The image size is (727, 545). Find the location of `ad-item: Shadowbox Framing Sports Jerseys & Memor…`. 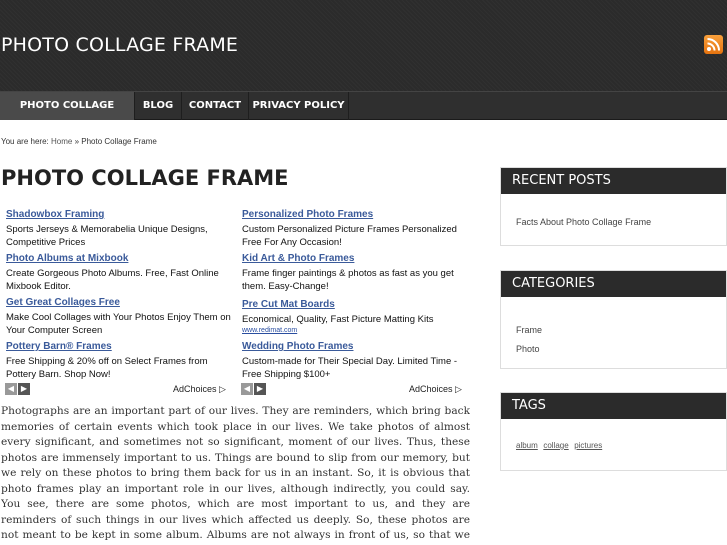

ad-item: Shadowbox Framing Sports Jerseys & Memor… is located at coordinates (118, 229).